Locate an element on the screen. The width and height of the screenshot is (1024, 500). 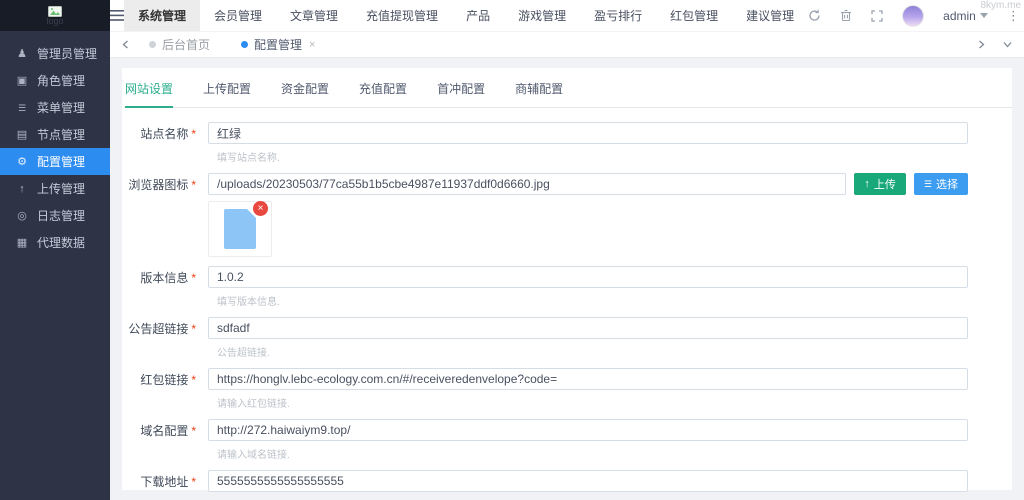
gear-icon is located at coordinates (22, 161).